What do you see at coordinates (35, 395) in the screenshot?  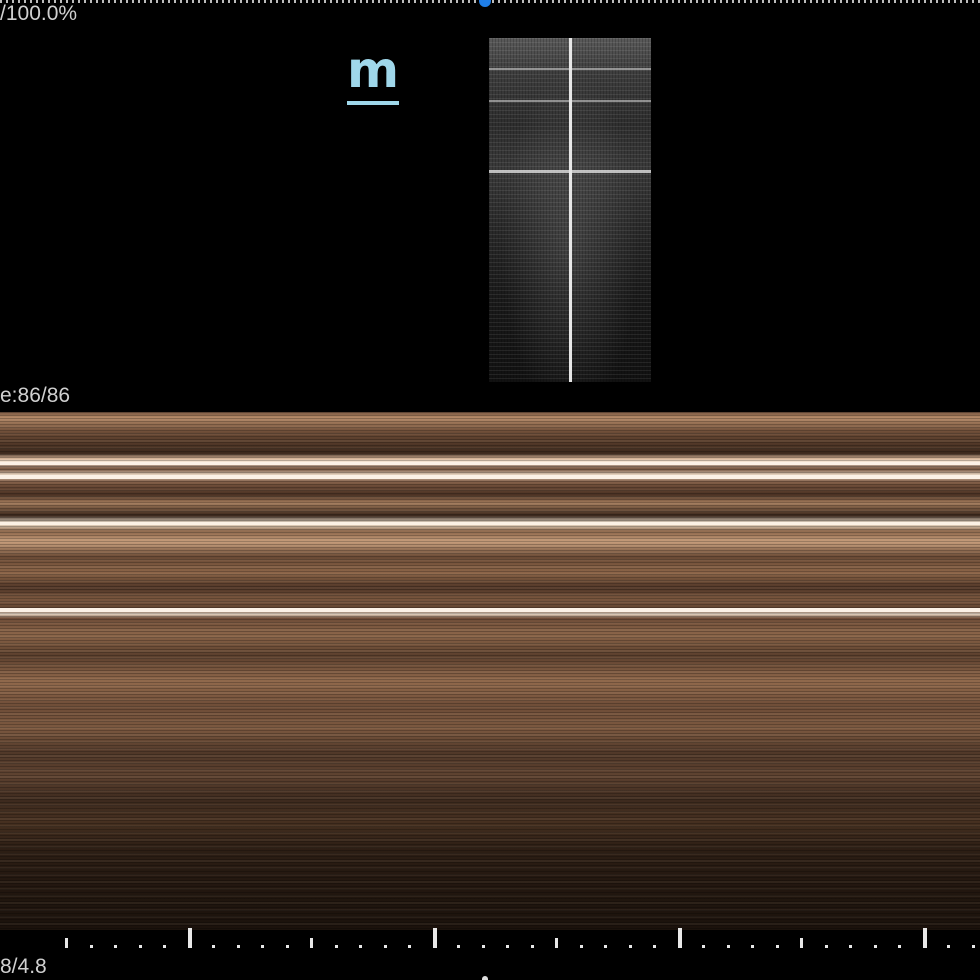 I see `frame-readout: e:86/86` at bounding box center [35, 395].